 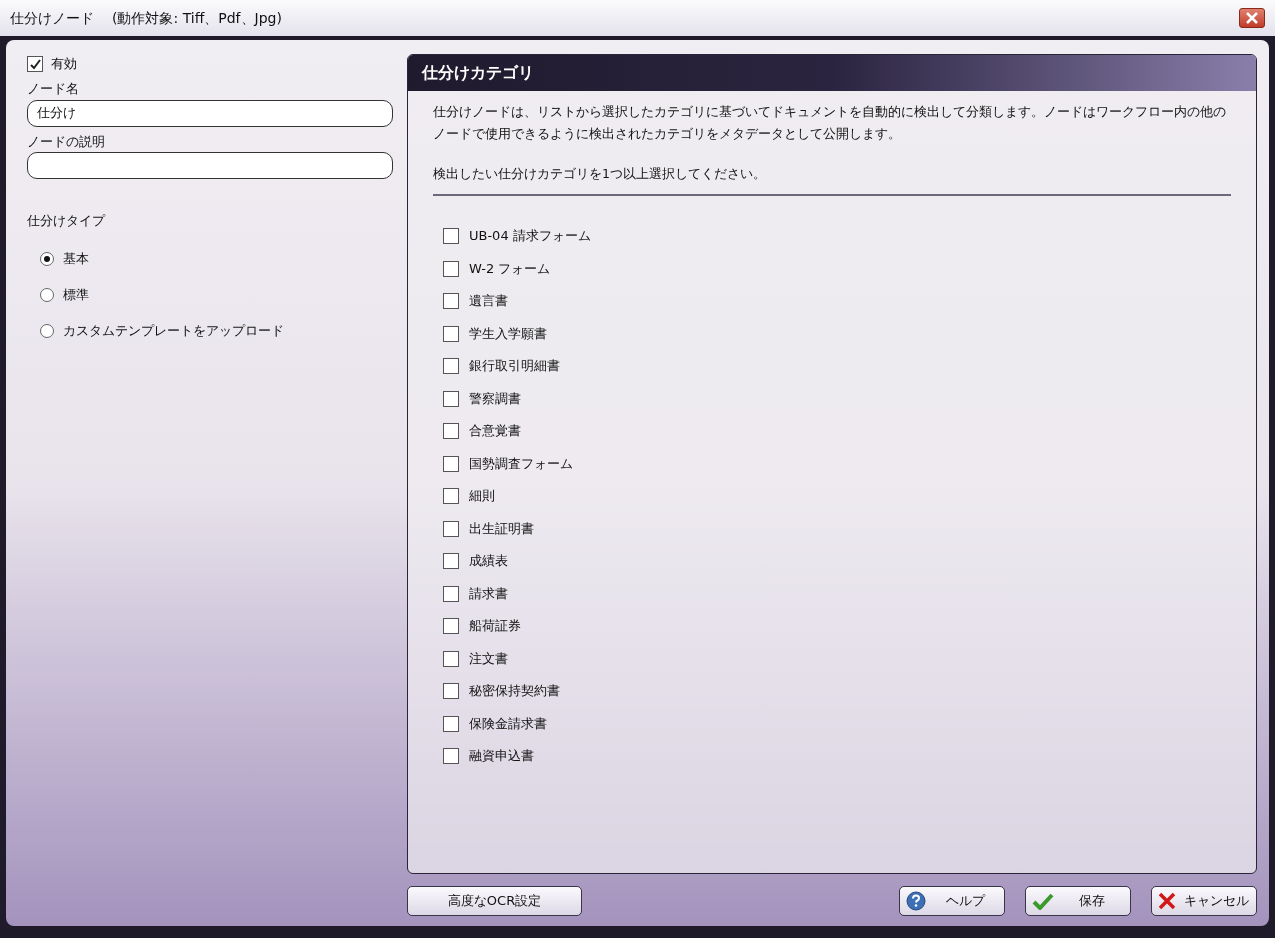 What do you see at coordinates (514, 691) in the screenshot?
I see `category-label: 秘密保持契約書` at bounding box center [514, 691].